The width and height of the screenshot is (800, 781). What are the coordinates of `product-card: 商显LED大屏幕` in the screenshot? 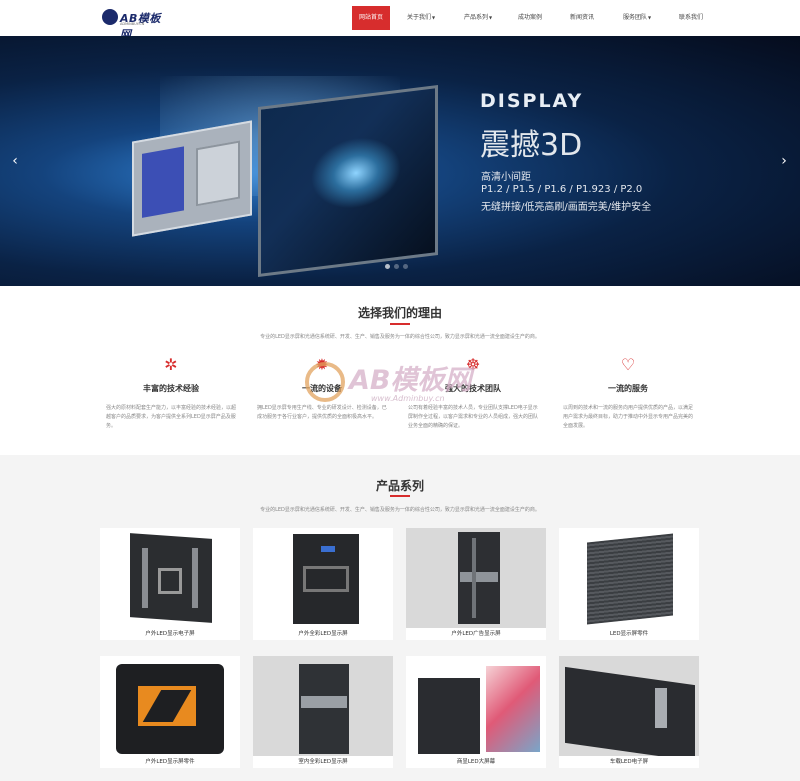 It's located at (476, 712).